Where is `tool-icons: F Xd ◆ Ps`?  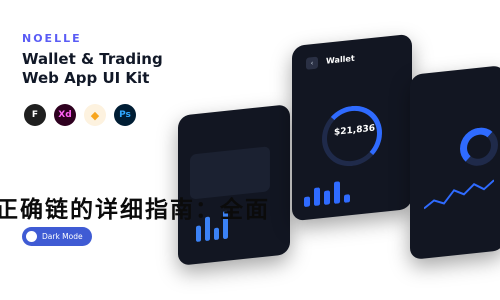
tool-icons: F Xd ◆ Ps is located at coordinates (80, 115).